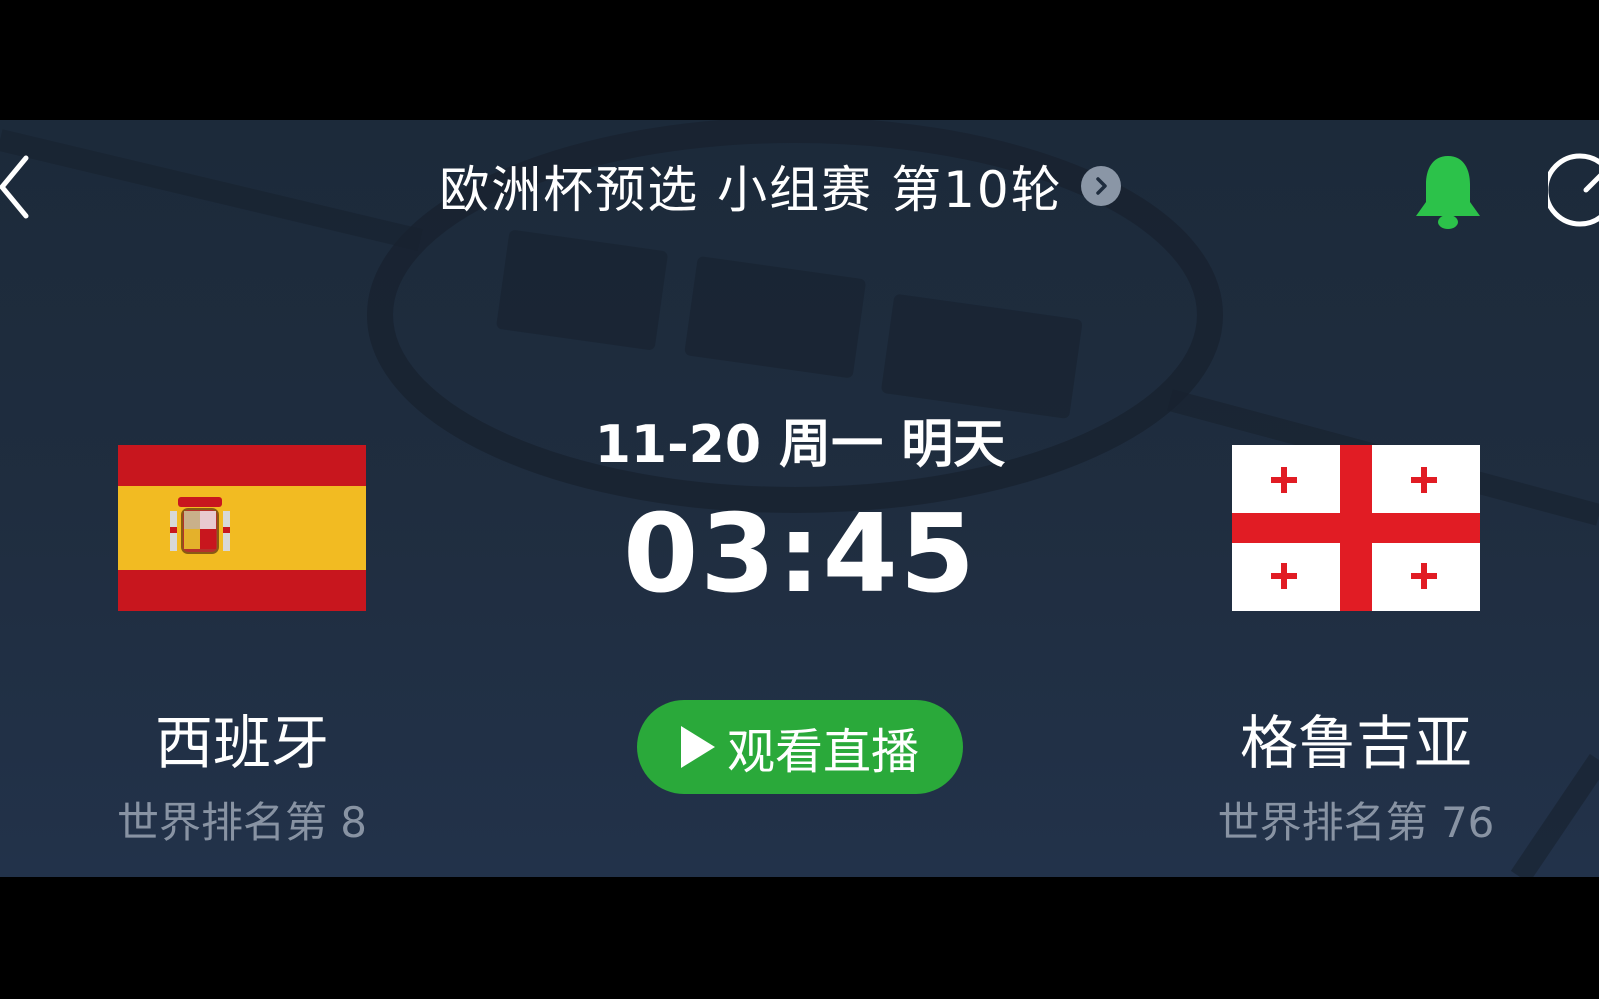 Image resolution: width=1599 pixels, height=999 pixels. What do you see at coordinates (1573, 190) in the screenshot?
I see `refresh-icon` at bounding box center [1573, 190].